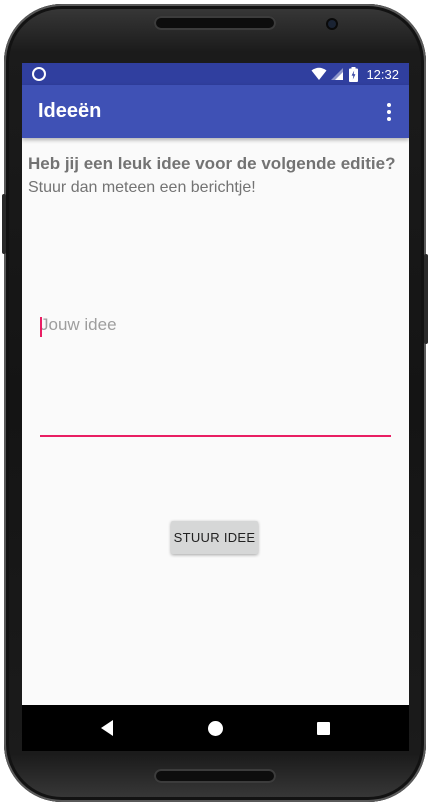 The image size is (432, 807). What do you see at coordinates (142, 187) in the screenshot?
I see `page-subheading: Stuur dan meteen een berichtje!` at bounding box center [142, 187].